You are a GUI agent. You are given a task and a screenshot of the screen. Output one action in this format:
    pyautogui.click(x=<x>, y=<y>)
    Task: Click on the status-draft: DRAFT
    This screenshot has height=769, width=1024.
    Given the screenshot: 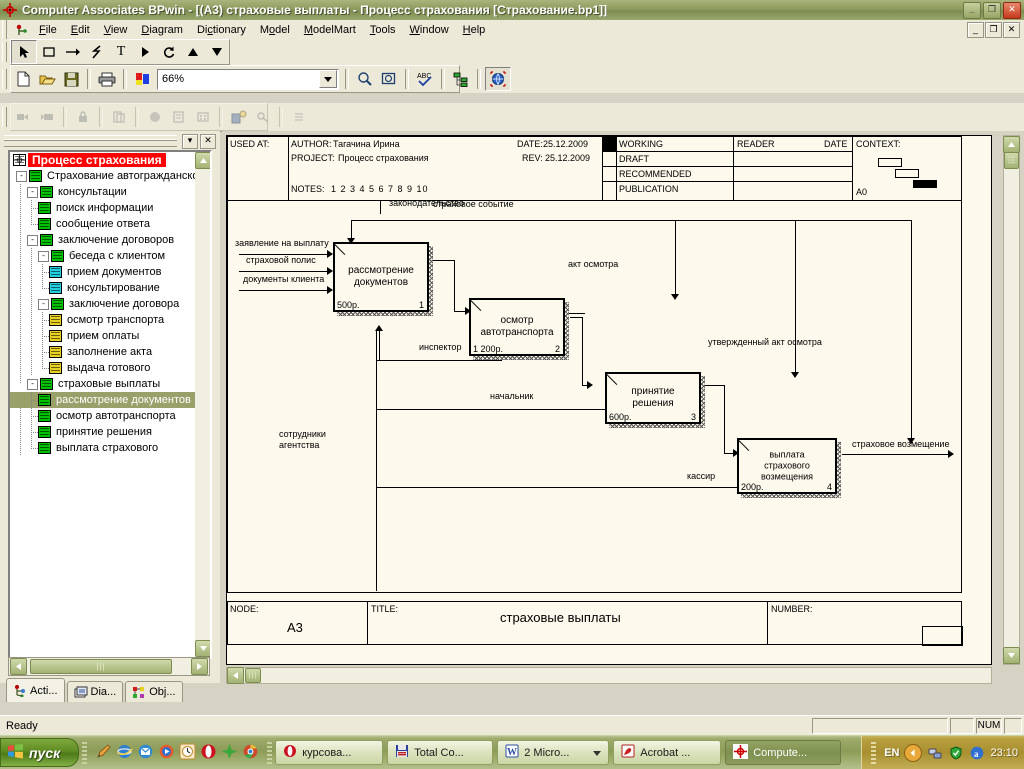 What is the action you would take?
    pyautogui.click(x=634, y=159)
    